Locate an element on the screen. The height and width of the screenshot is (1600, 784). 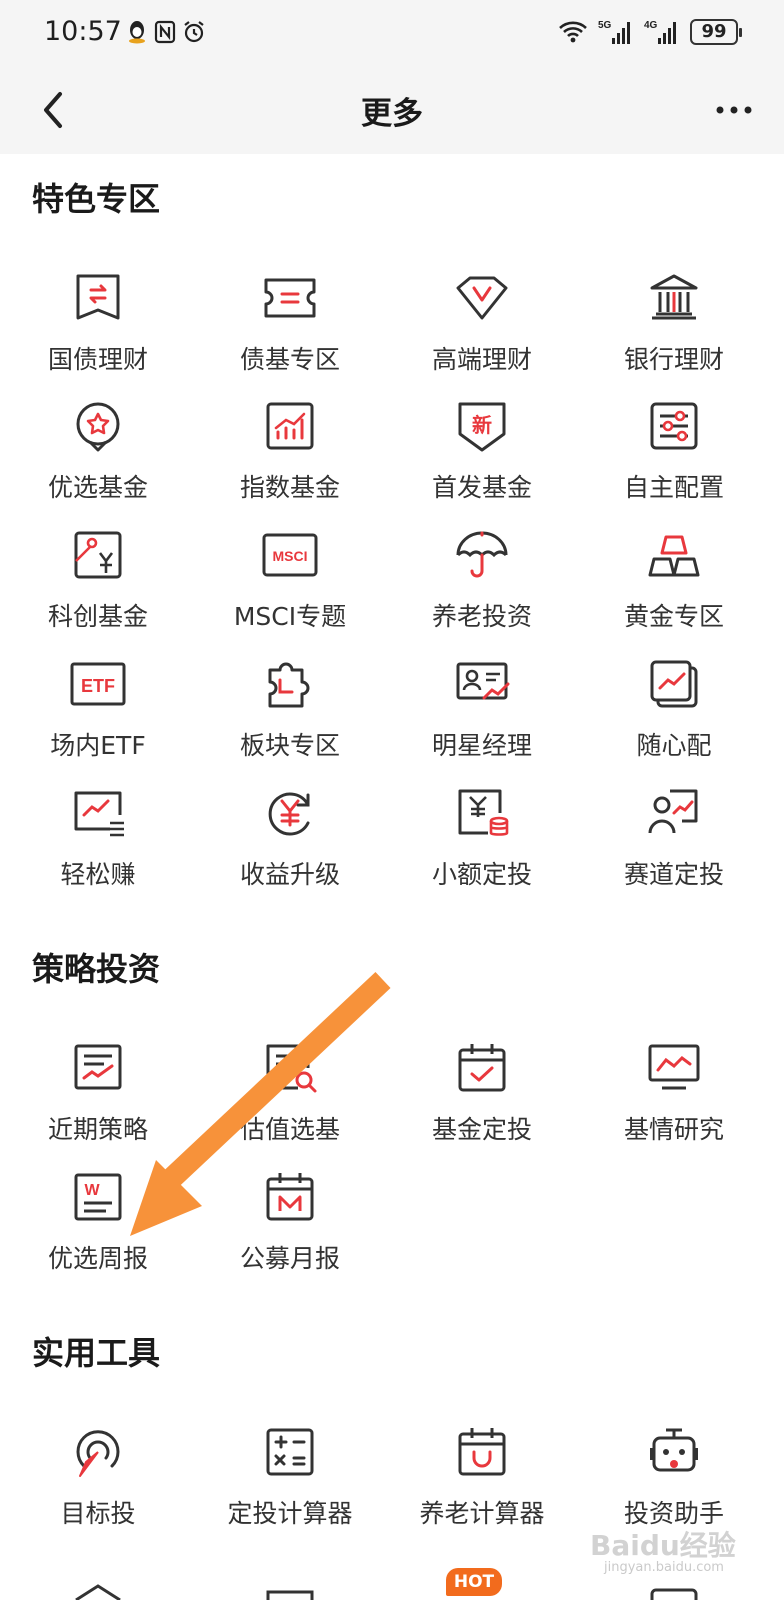
new-shield-icon: 新 is located at coordinates (482, 427).